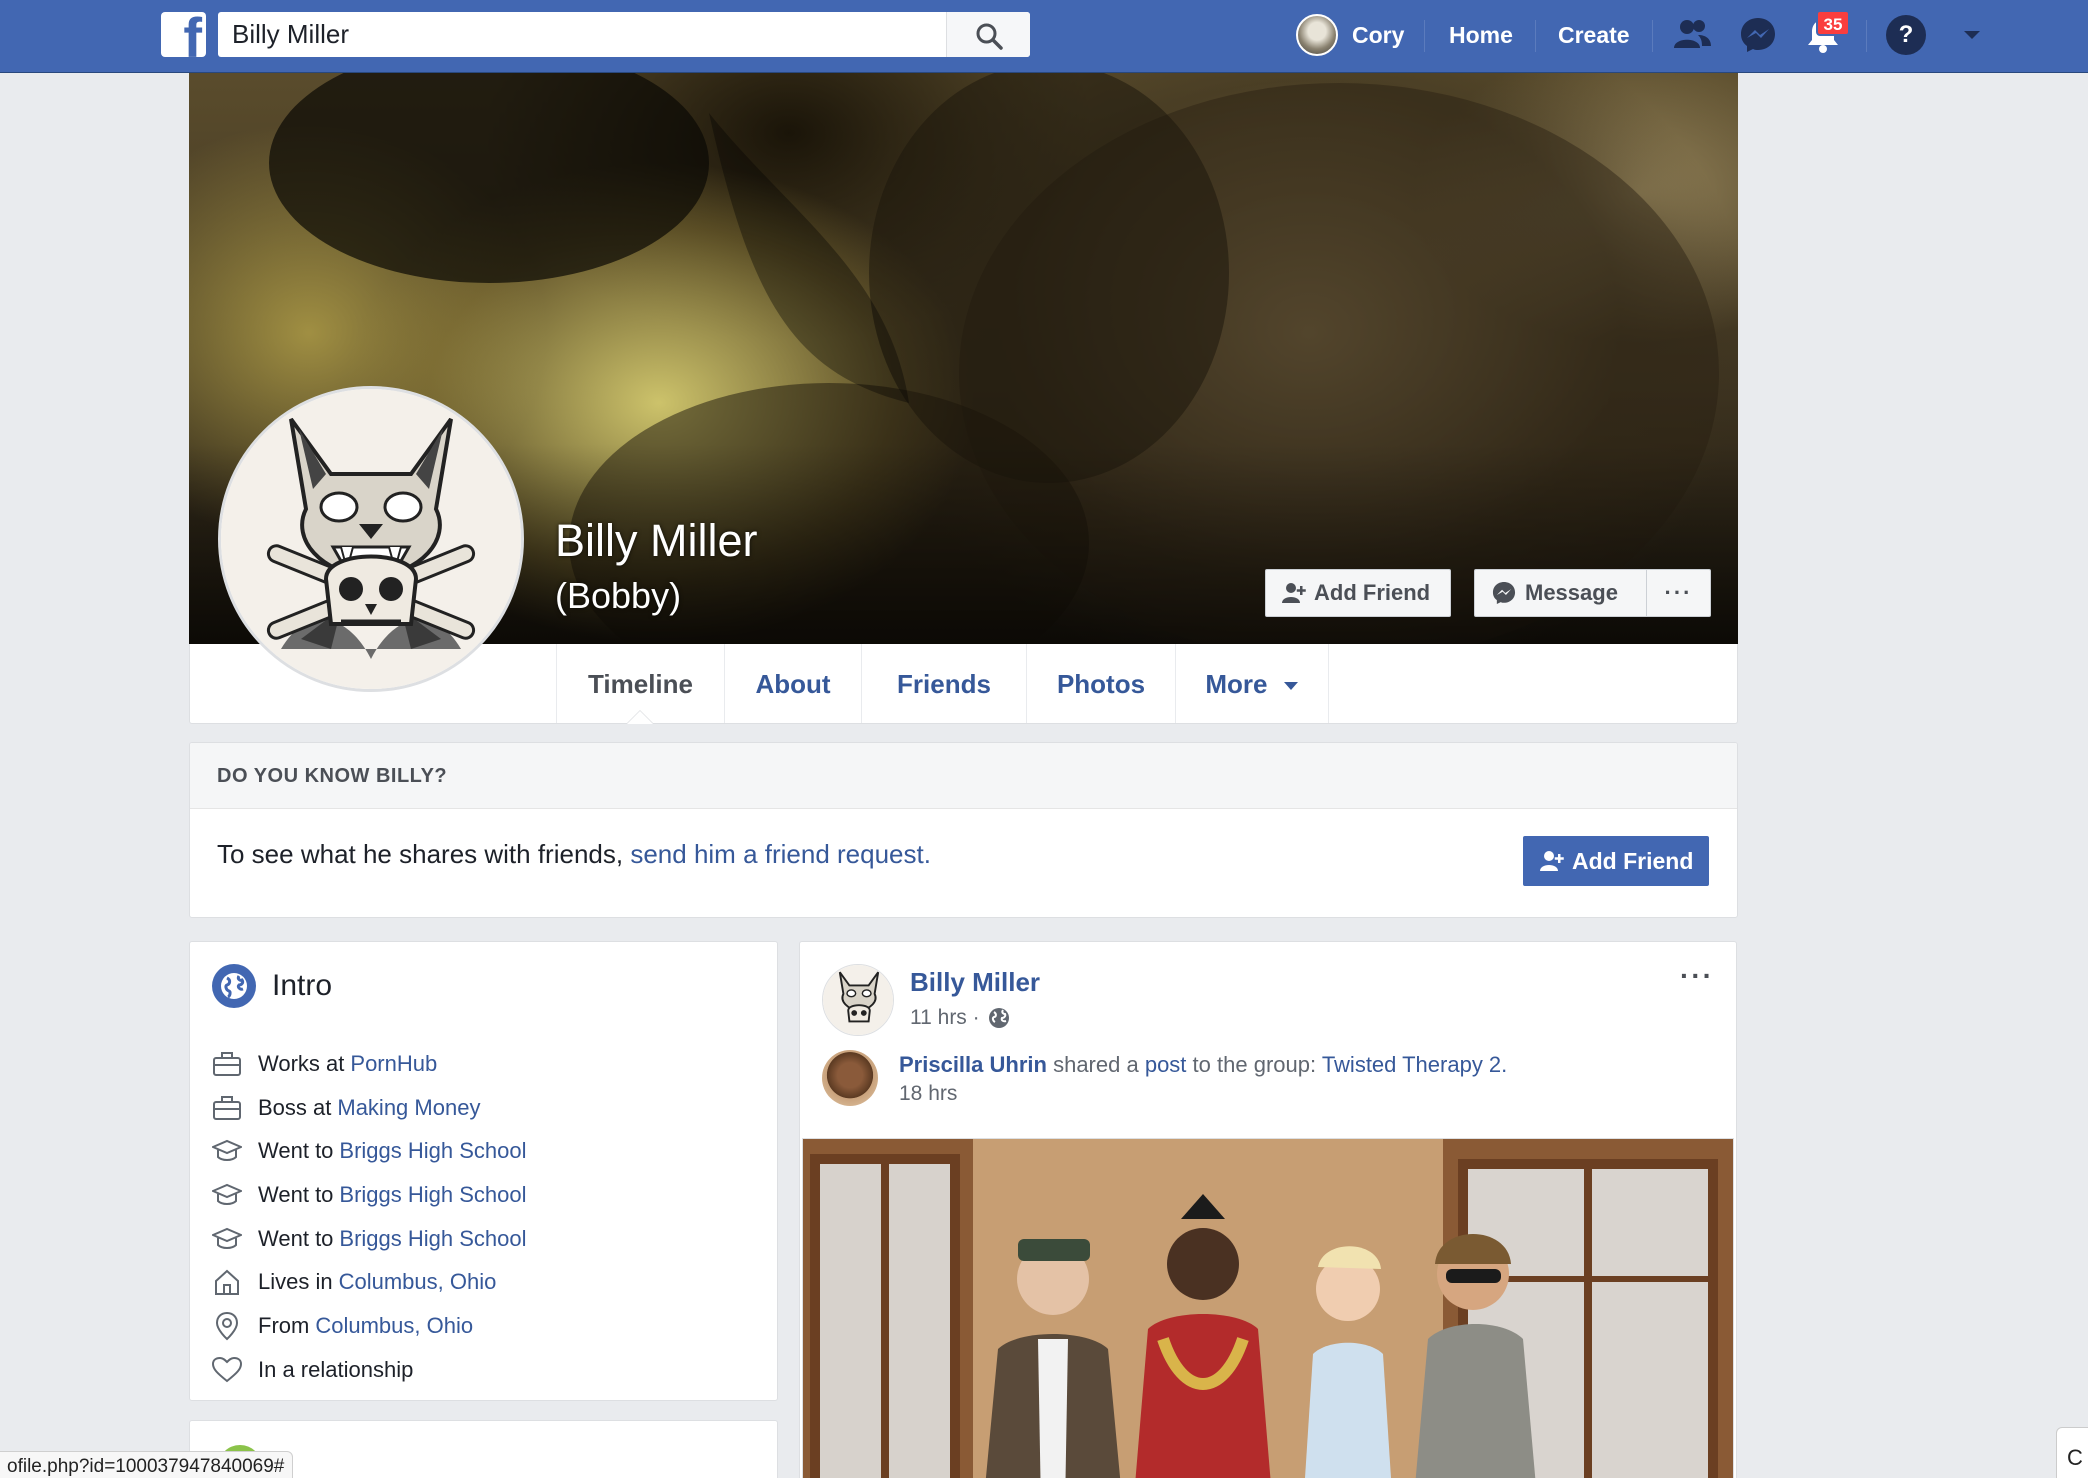  I want to click on post-time-text: 11 hrs ·, so click(945, 1017).